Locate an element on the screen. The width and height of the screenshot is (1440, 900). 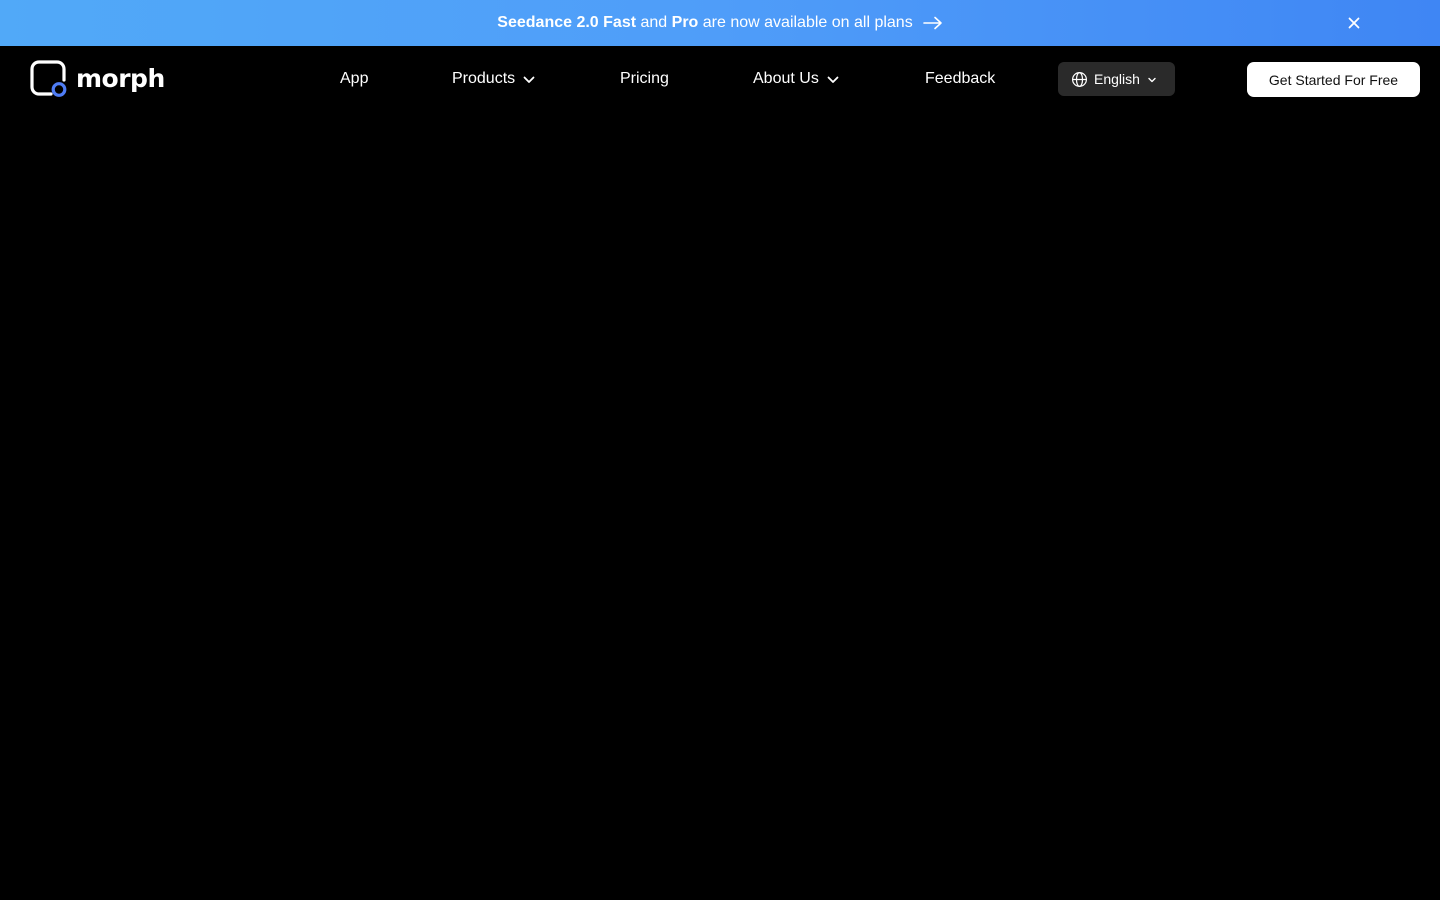
close-icon is located at coordinates (1354, 23).